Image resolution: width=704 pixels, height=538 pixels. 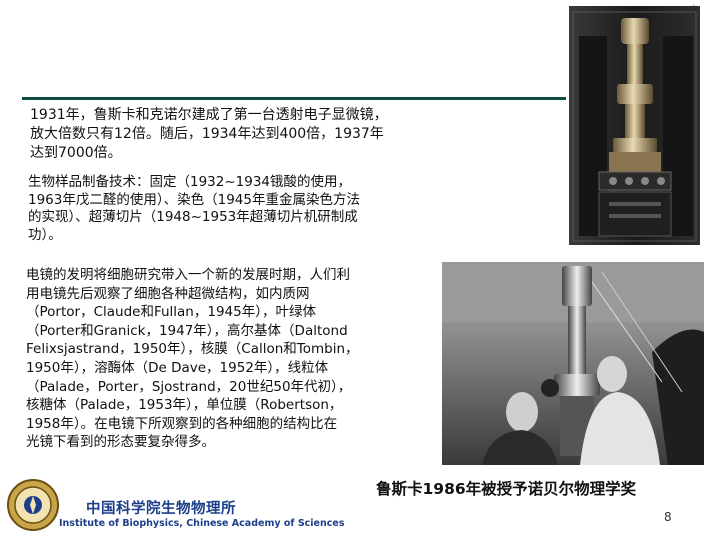 What do you see at coordinates (161, 509) in the screenshot?
I see `institute-name-cn: 中国科学院生物物理所` at bounding box center [161, 509].